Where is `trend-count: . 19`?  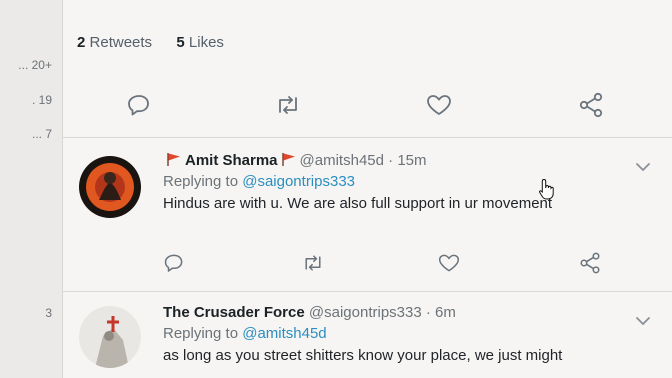
trend-count: . 19 is located at coordinates (41, 100).